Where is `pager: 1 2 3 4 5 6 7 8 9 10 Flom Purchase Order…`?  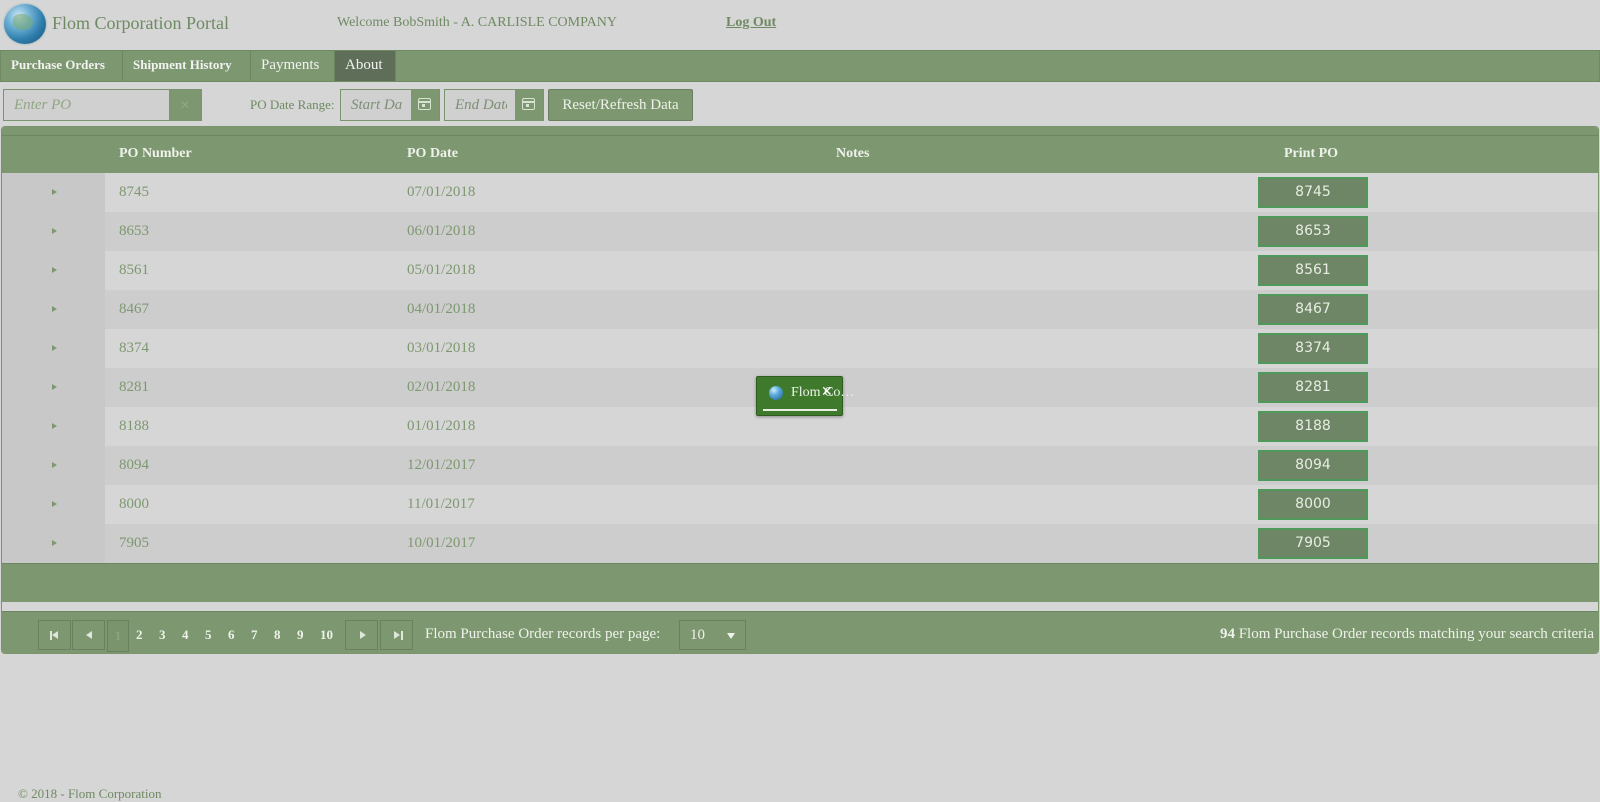
pager: 1 2 3 4 5 6 7 8 9 10 Flom Purchase Order… is located at coordinates (800, 632).